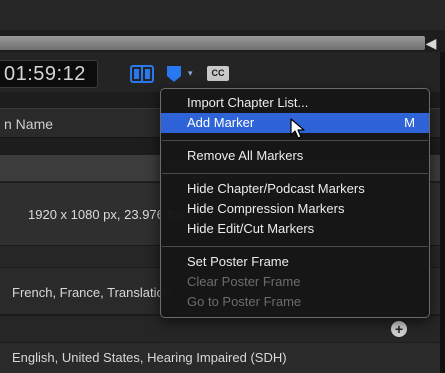 The width and height of the screenshot is (445, 373). What do you see at coordinates (190, 73) in the screenshot?
I see `marker-menu-chevron-down-icon: ▾` at bounding box center [190, 73].